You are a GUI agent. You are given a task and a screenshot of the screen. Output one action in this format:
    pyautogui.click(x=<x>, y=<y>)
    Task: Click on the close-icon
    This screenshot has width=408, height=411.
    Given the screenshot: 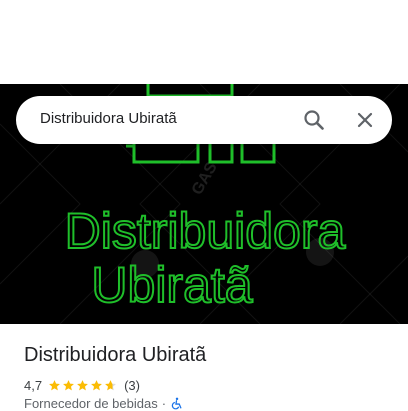 What is the action you would take?
    pyautogui.click(x=365, y=120)
    